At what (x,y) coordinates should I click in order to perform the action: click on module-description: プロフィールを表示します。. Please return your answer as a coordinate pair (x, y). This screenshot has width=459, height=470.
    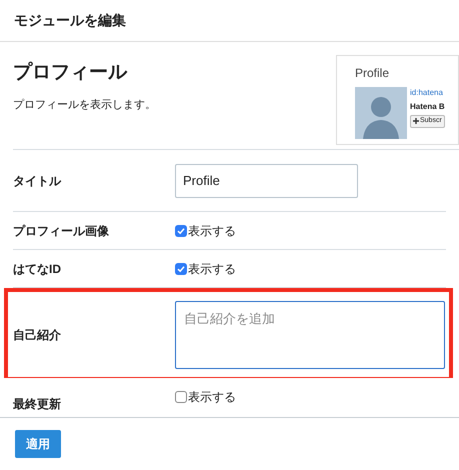
    Looking at the image, I should click on (85, 105).